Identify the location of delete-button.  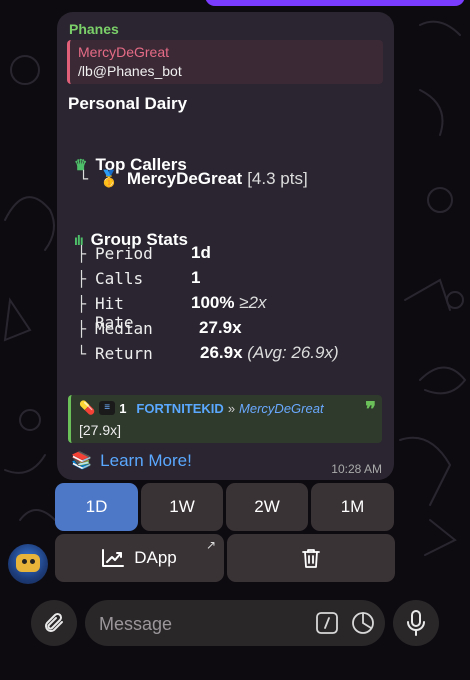
(311, 558).